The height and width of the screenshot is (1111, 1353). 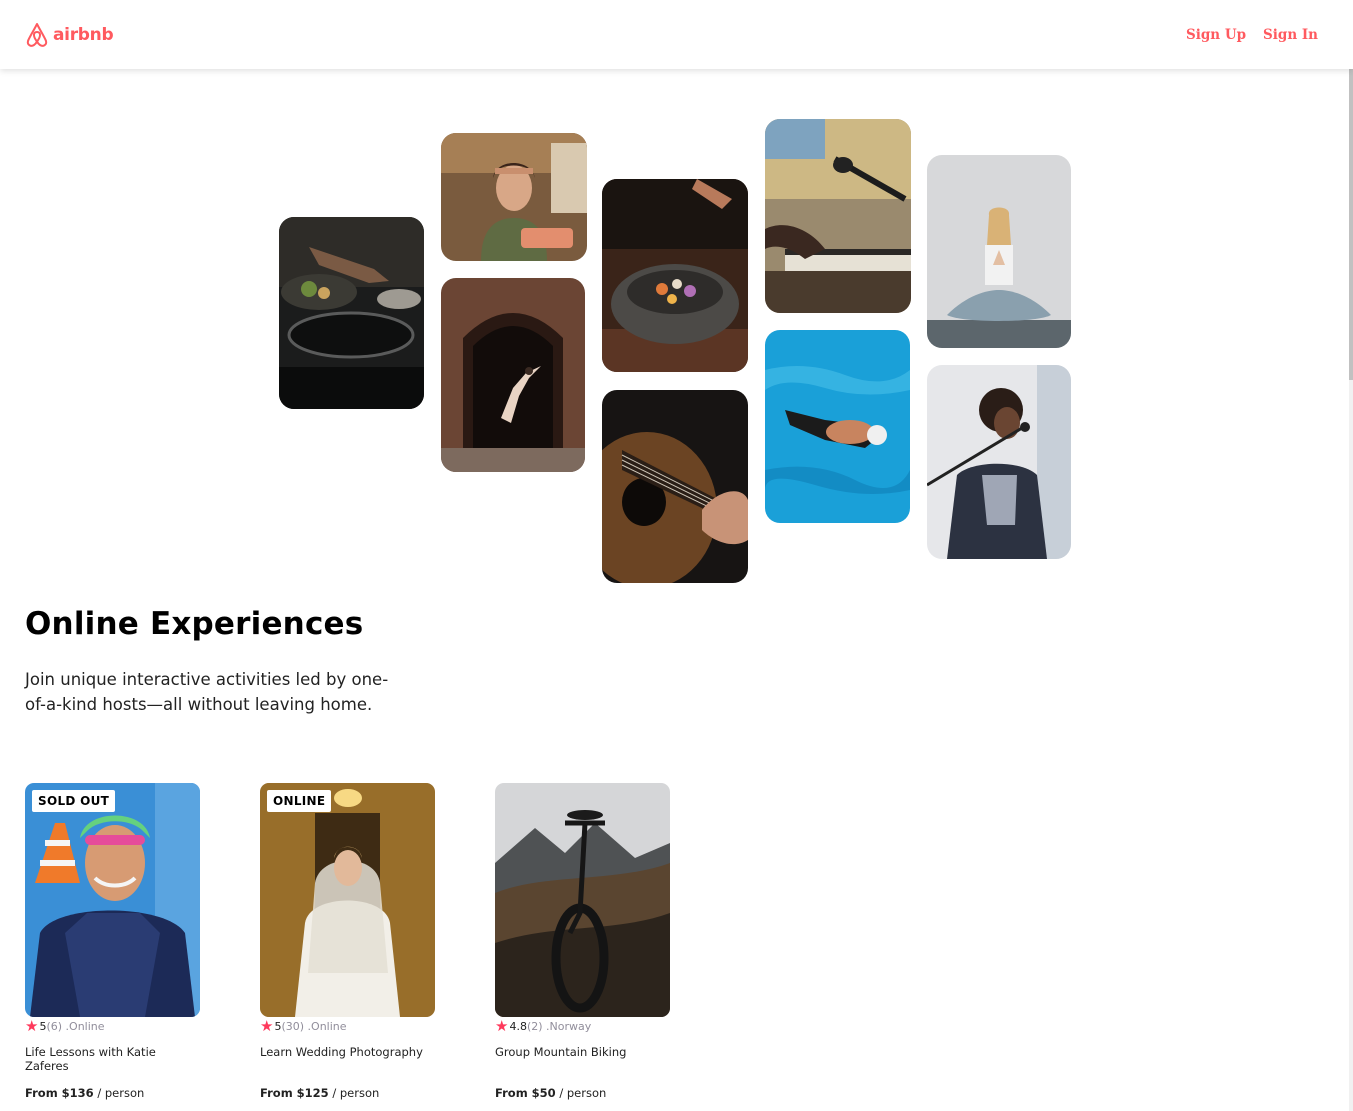 I want to click on nav-links: Sign Up Sign In, so click(x=1252, y=35).